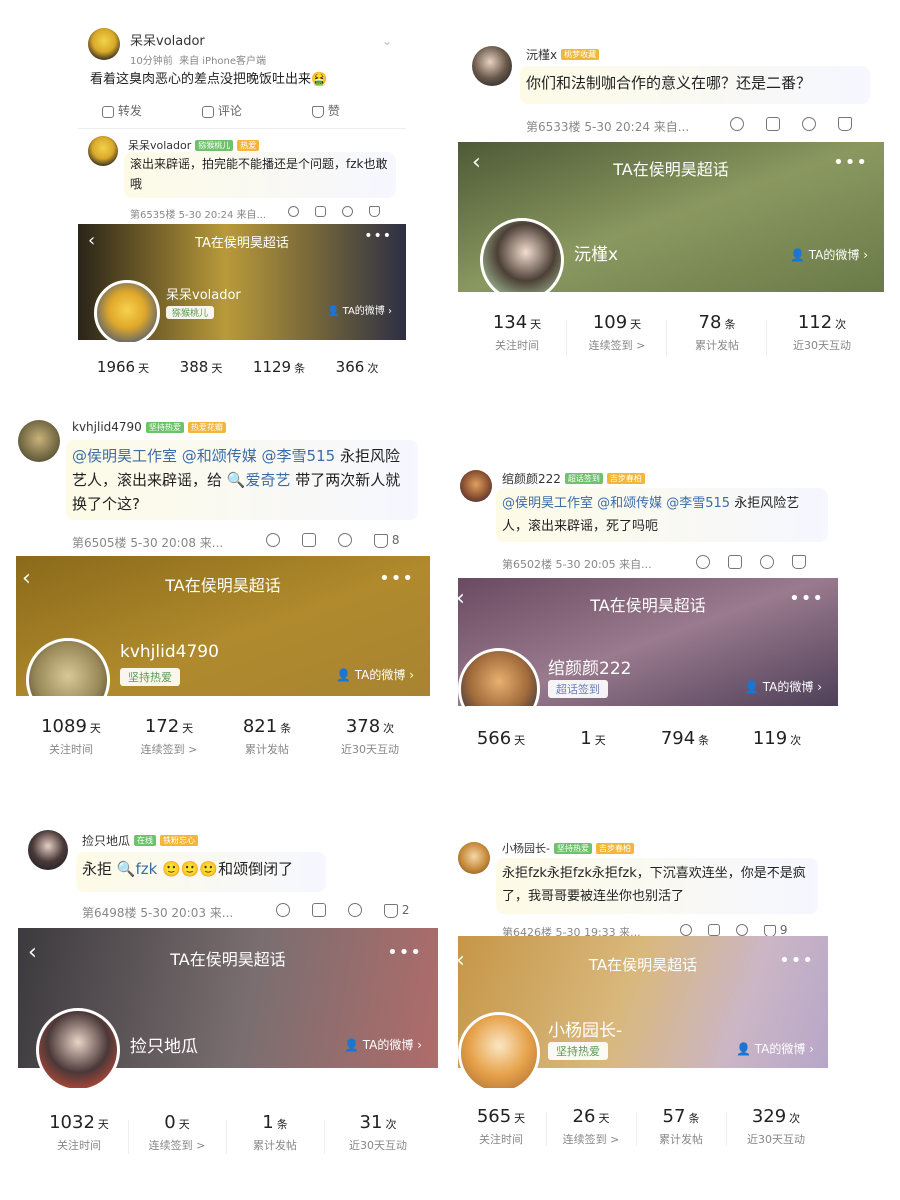 This screenshot has height=1200, width=900. Describe the element at coordinates (583, 478) in the screenshot. I see `fan-badge: 超话签到` at that location.